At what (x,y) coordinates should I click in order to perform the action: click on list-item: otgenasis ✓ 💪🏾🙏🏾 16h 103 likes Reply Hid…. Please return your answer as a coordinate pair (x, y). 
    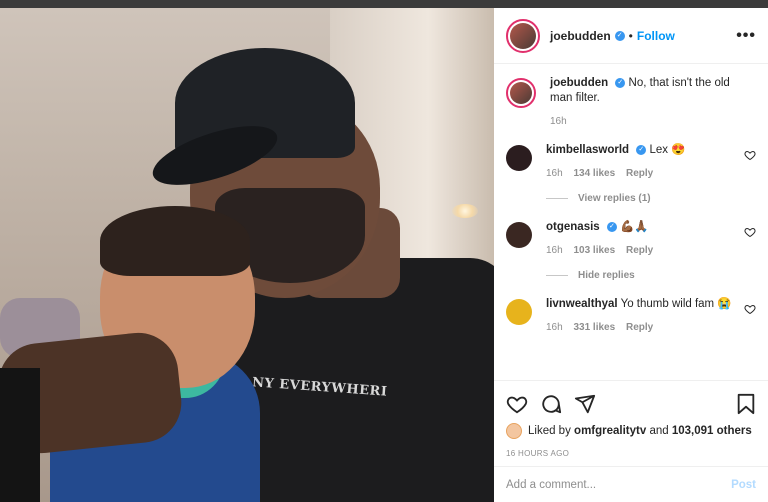
    Looking at the image, I should click on (631, 251).